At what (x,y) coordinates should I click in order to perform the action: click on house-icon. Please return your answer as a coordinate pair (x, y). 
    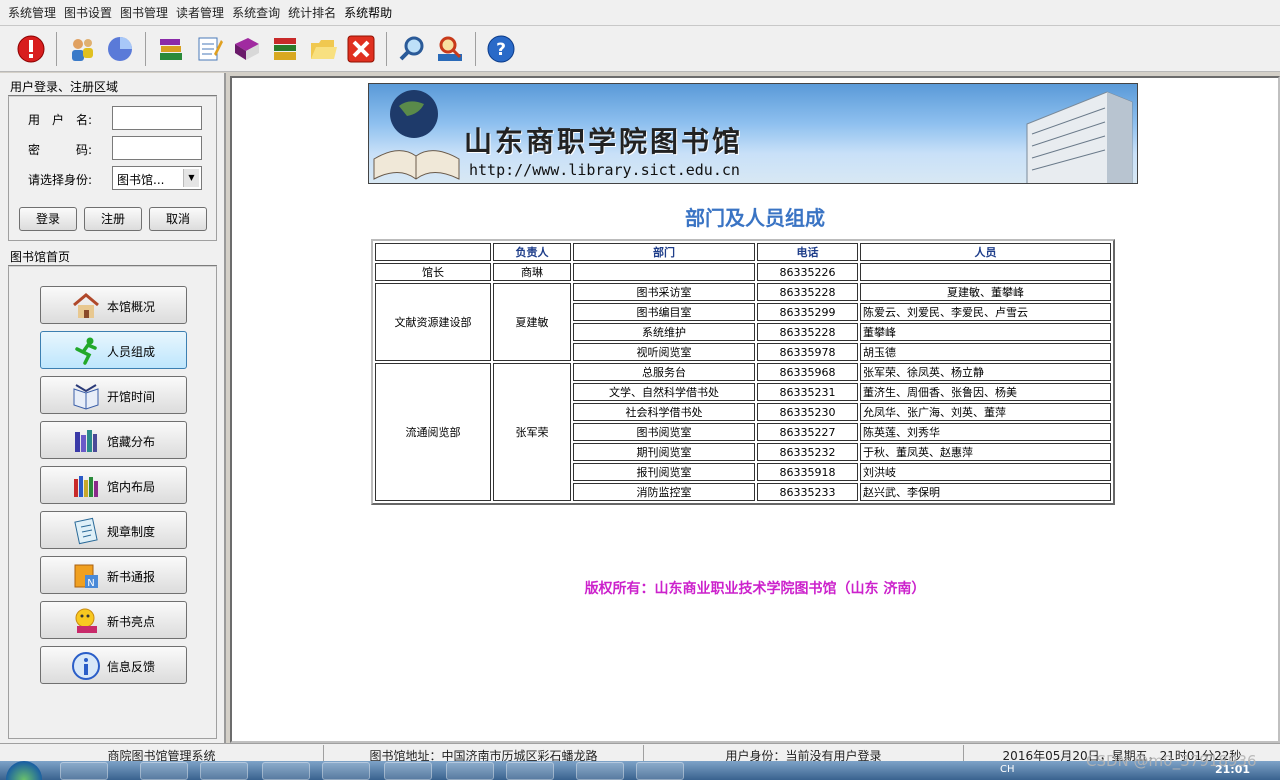
    Looking at the image, I should click on (86, 305).